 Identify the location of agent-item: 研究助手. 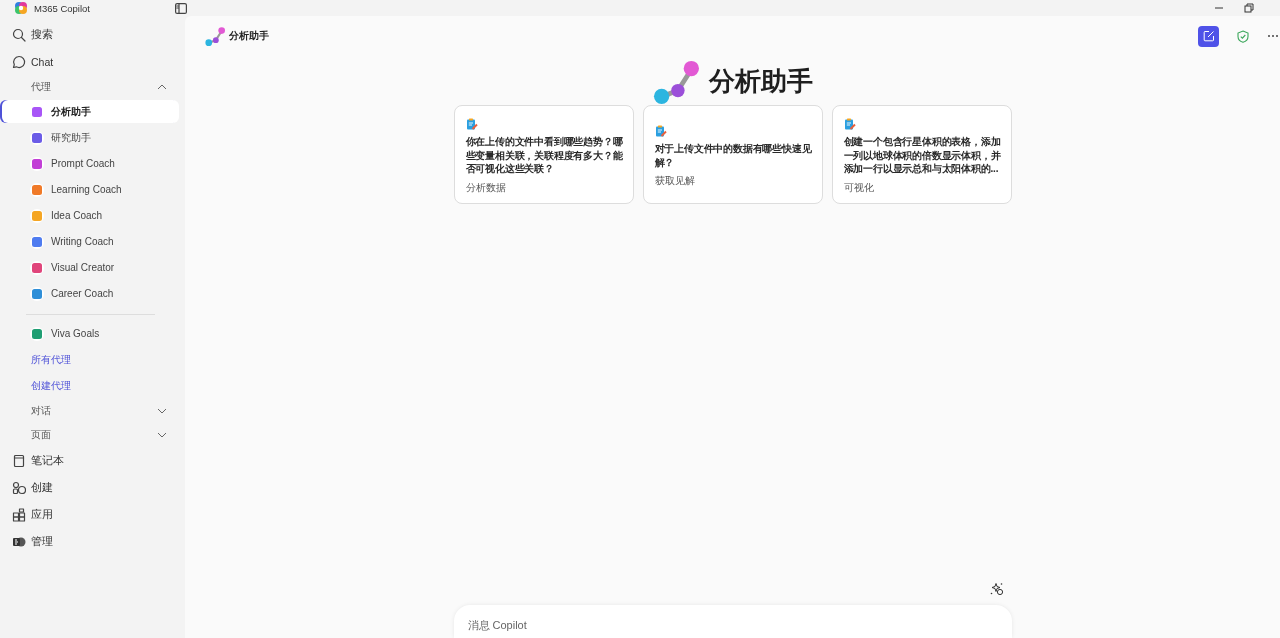
(90, 137).